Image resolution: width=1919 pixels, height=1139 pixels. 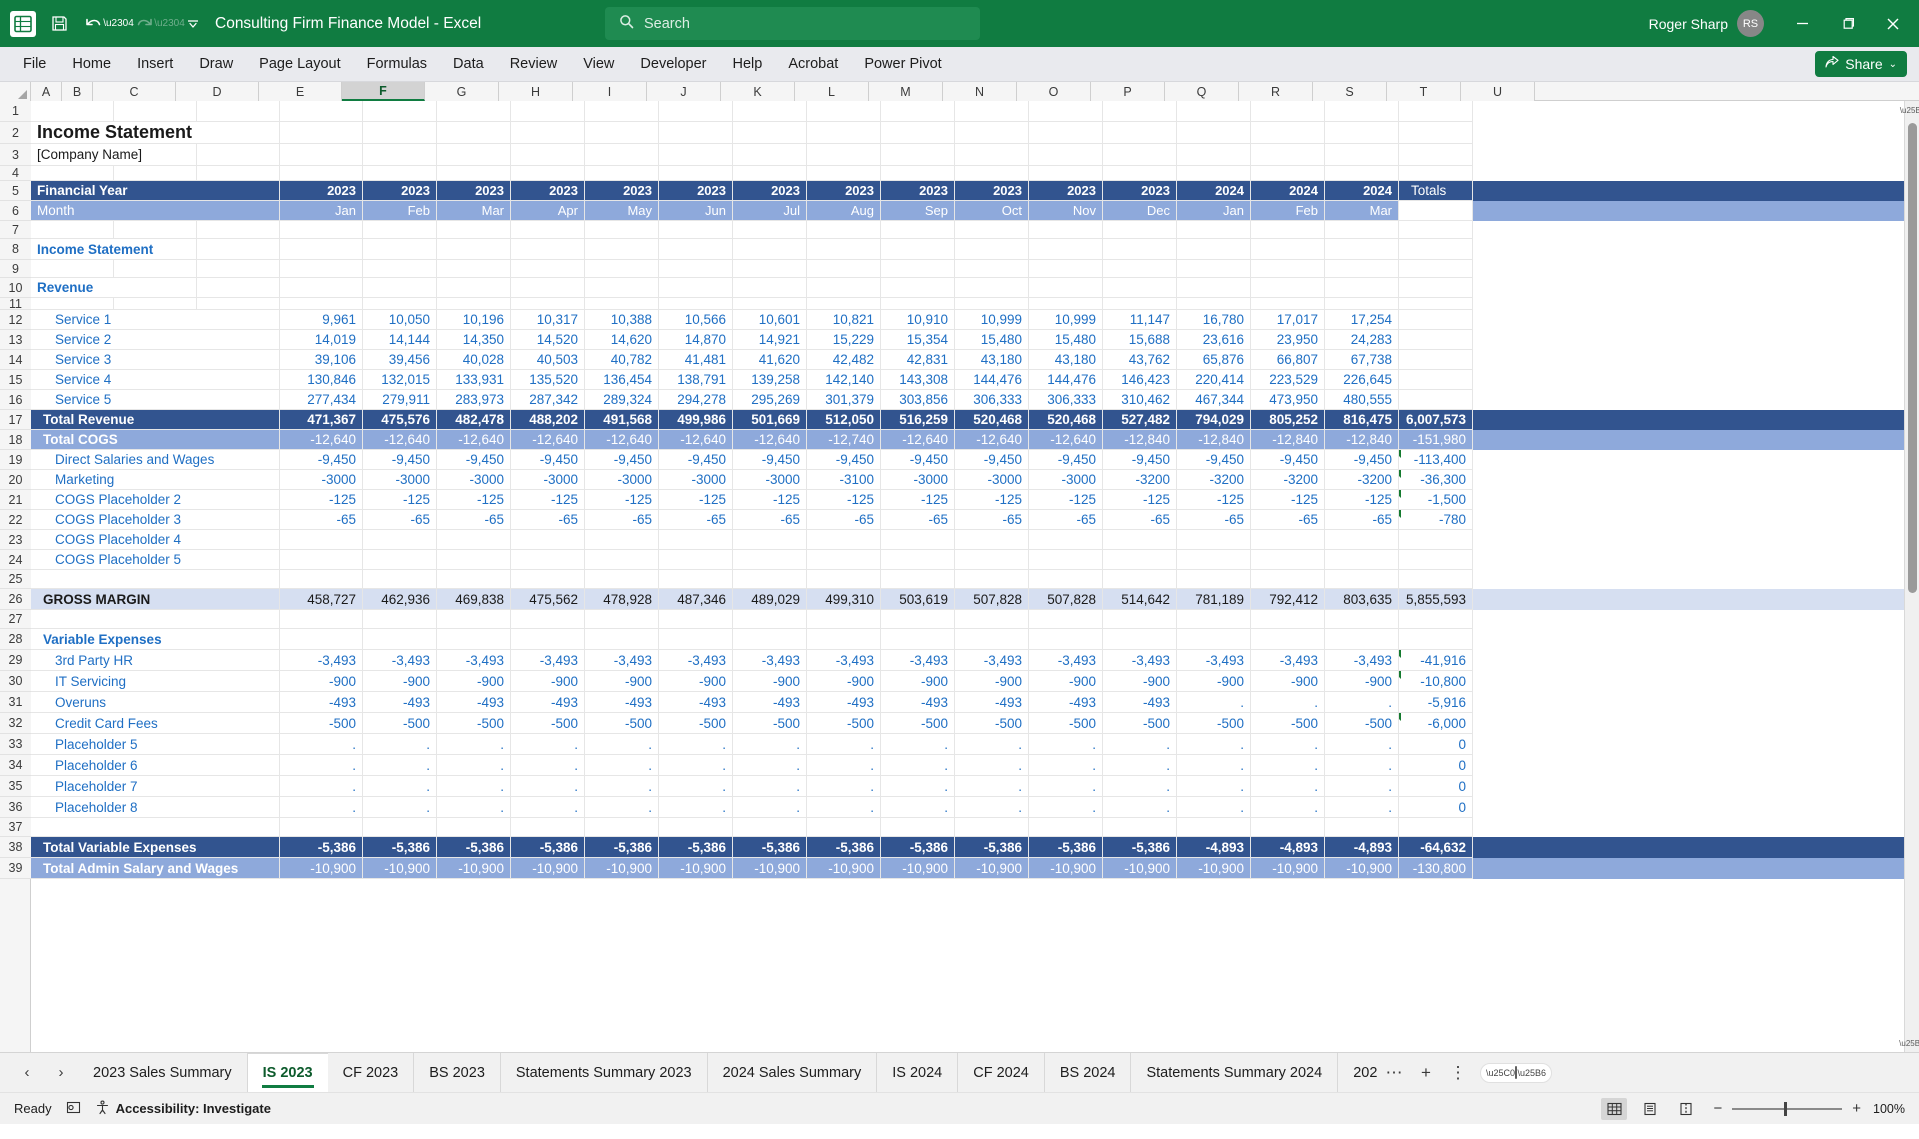 I want to click on sheet-tab-bs-2024: BS 2024, so click(x=1088, y=1072).